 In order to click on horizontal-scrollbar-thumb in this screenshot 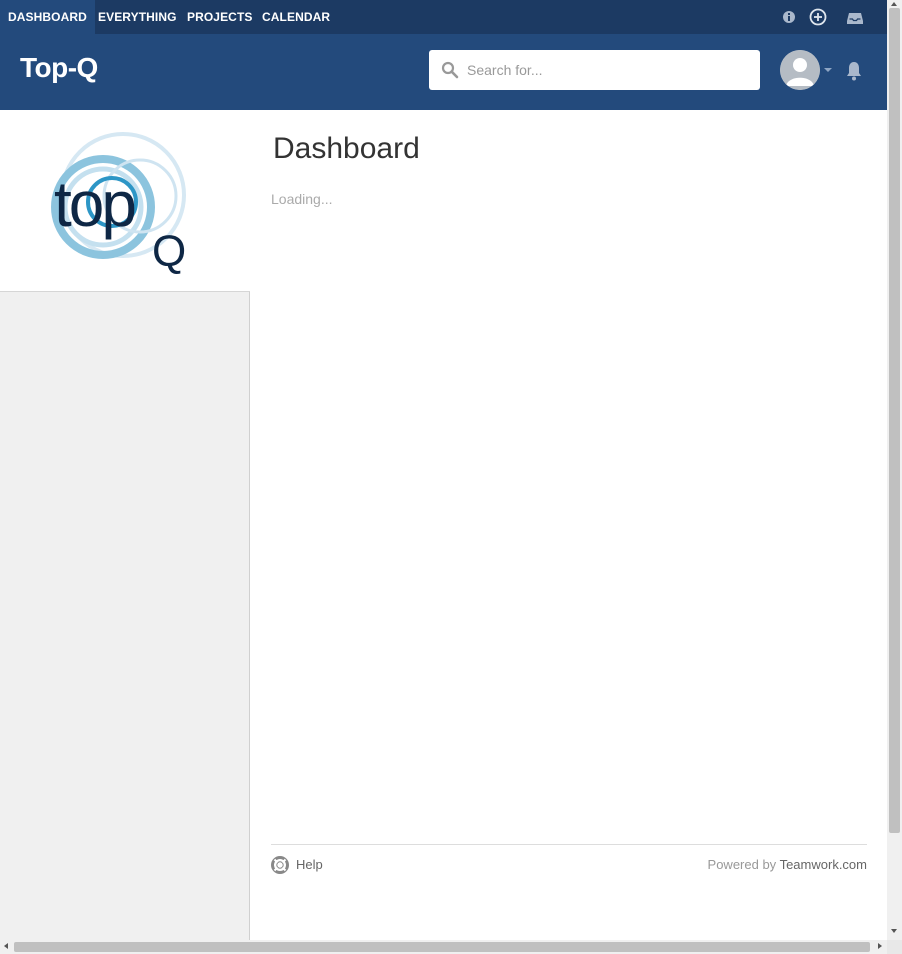, I will do `click(442, 947)`.